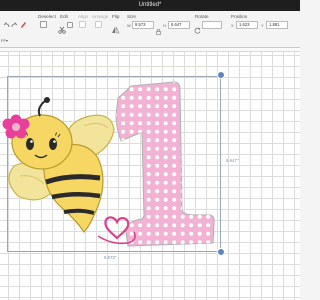 This screenshot has height=300, width=320. Describe the element at coordinates (16, 126) in the screenshot. I see `flower-icon` at that location.